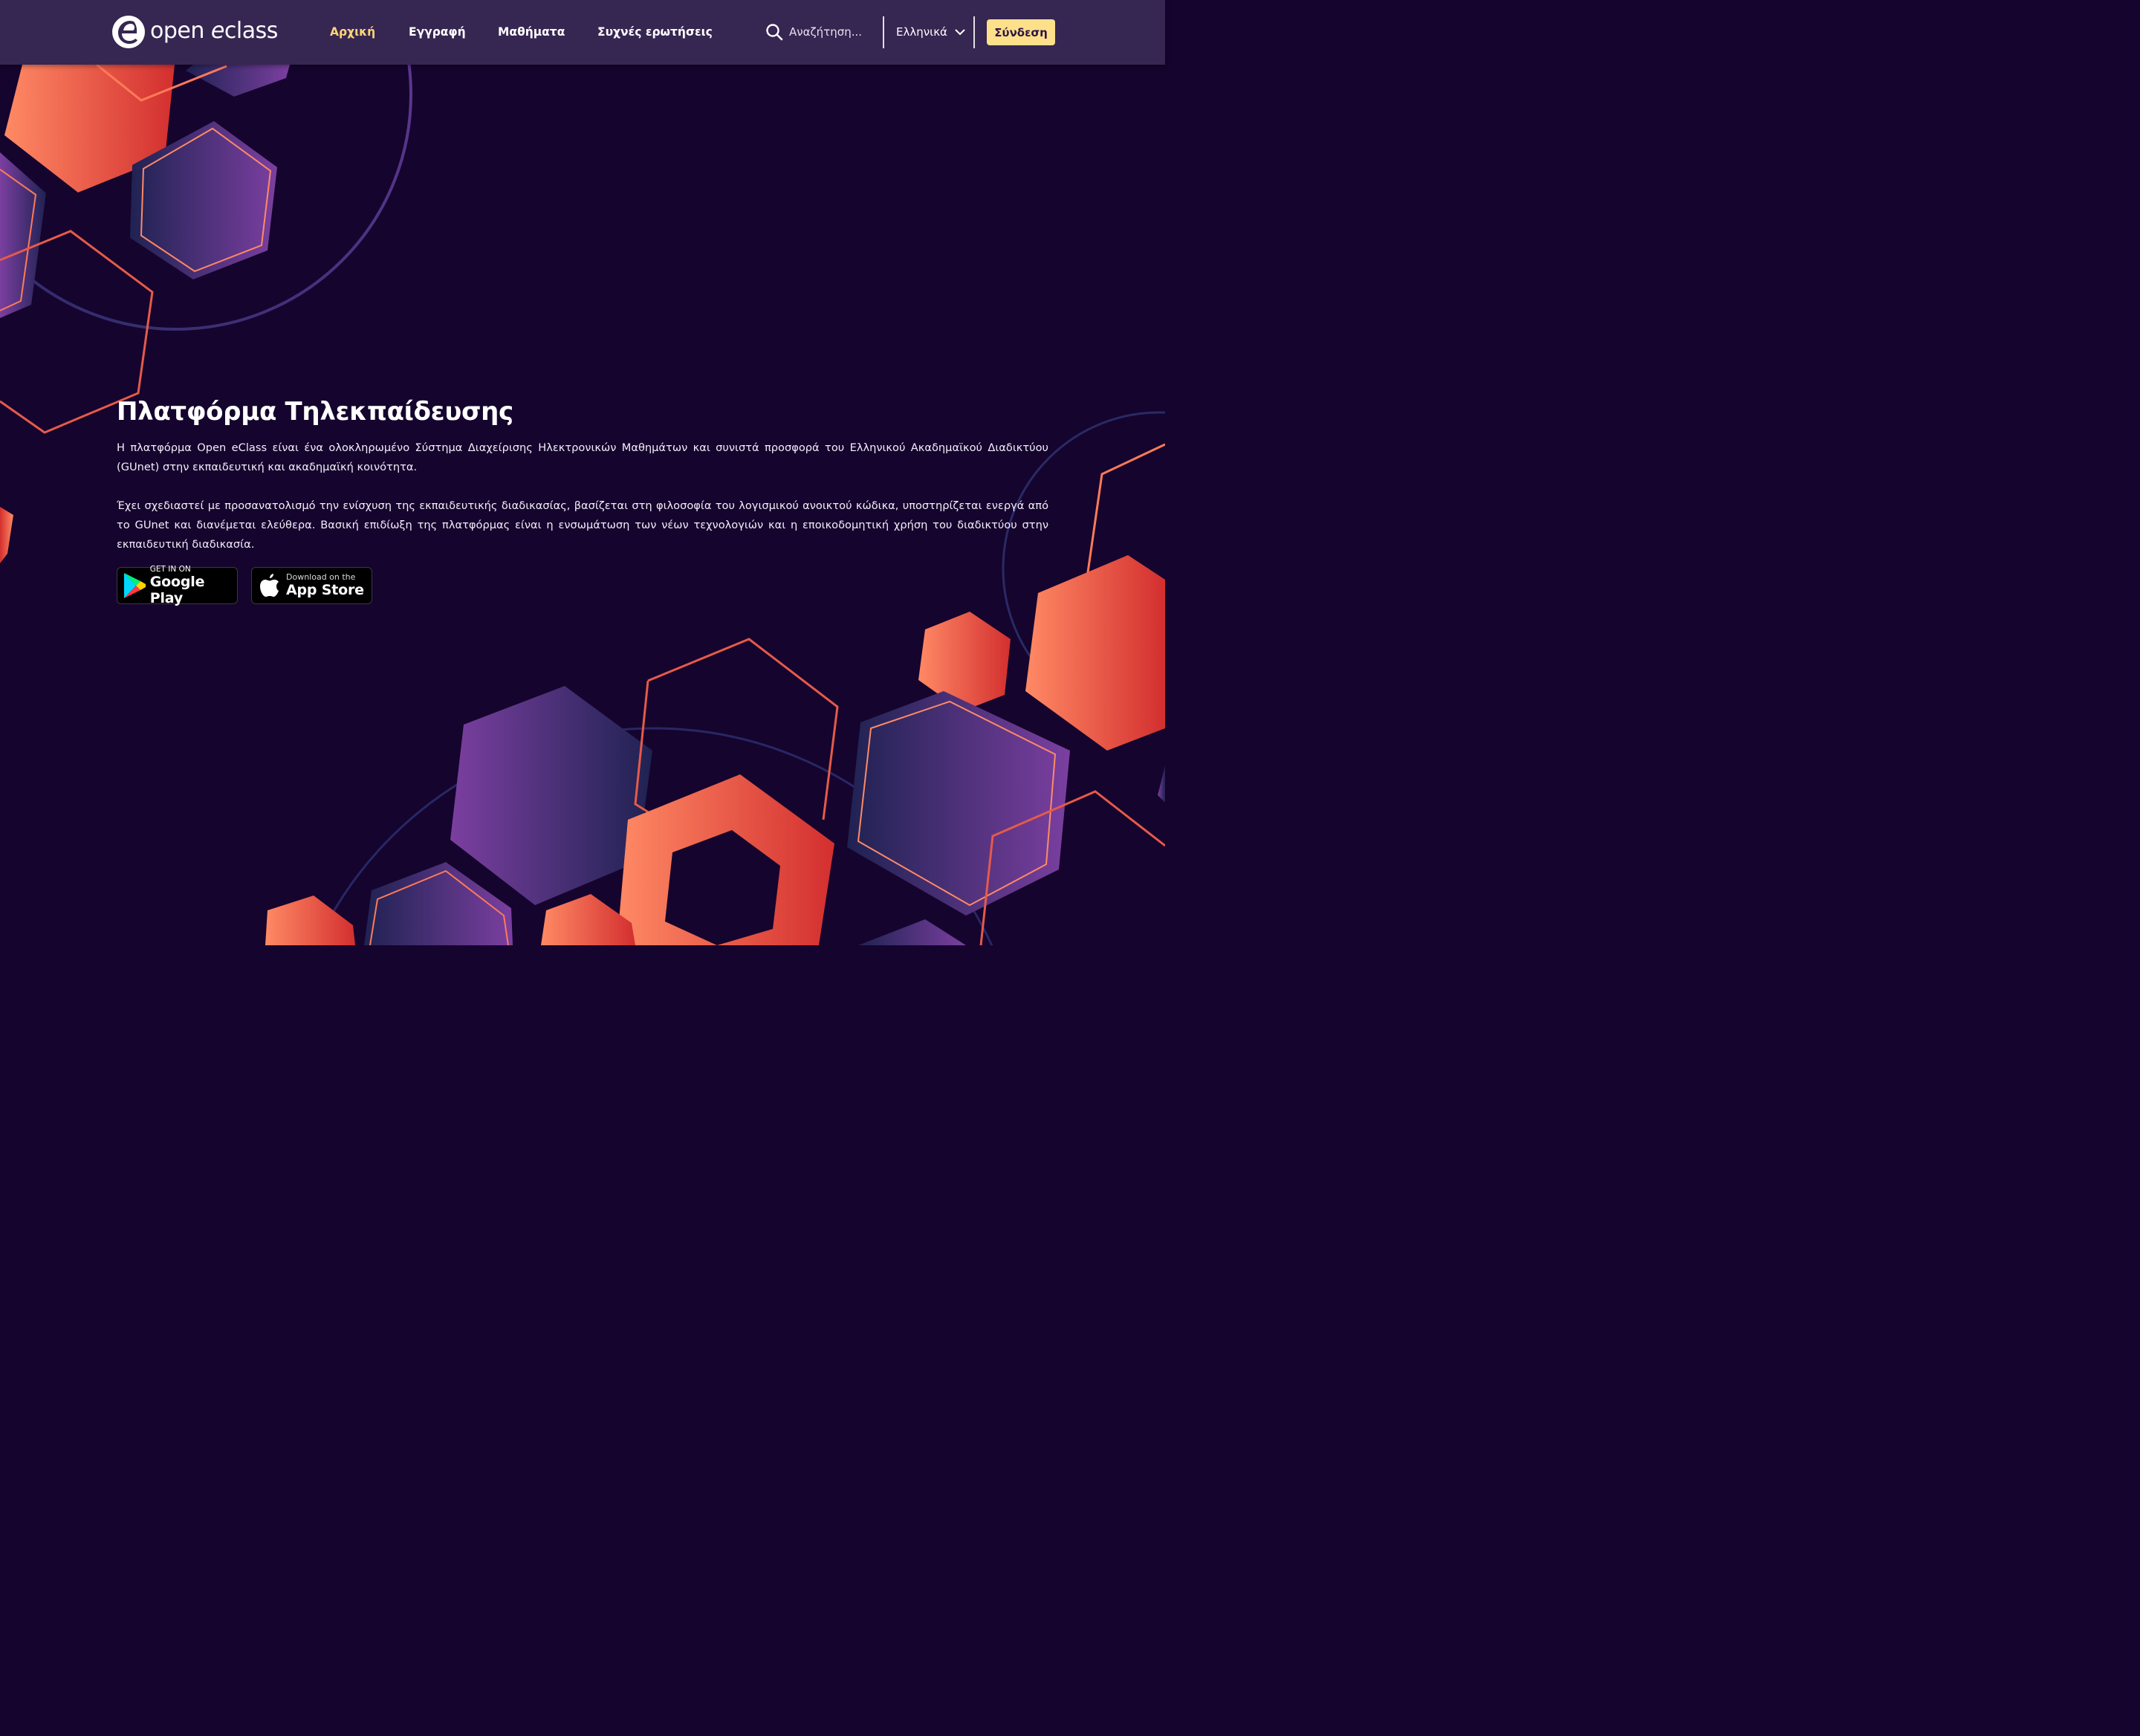 Image resolution: width=2140 pixels, height=1736 pixels. Describe the element at coordinates (128, 32) in the screenshot. I see `eclass-logo-icon` at that location.